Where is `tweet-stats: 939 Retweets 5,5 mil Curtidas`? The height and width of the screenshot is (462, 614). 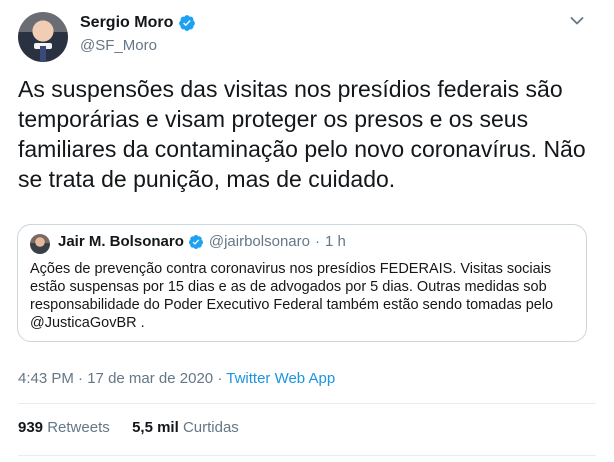
tweet-stats: 939 Retweets 5,5 mil Curtidas is located at coordinates (128, 427).